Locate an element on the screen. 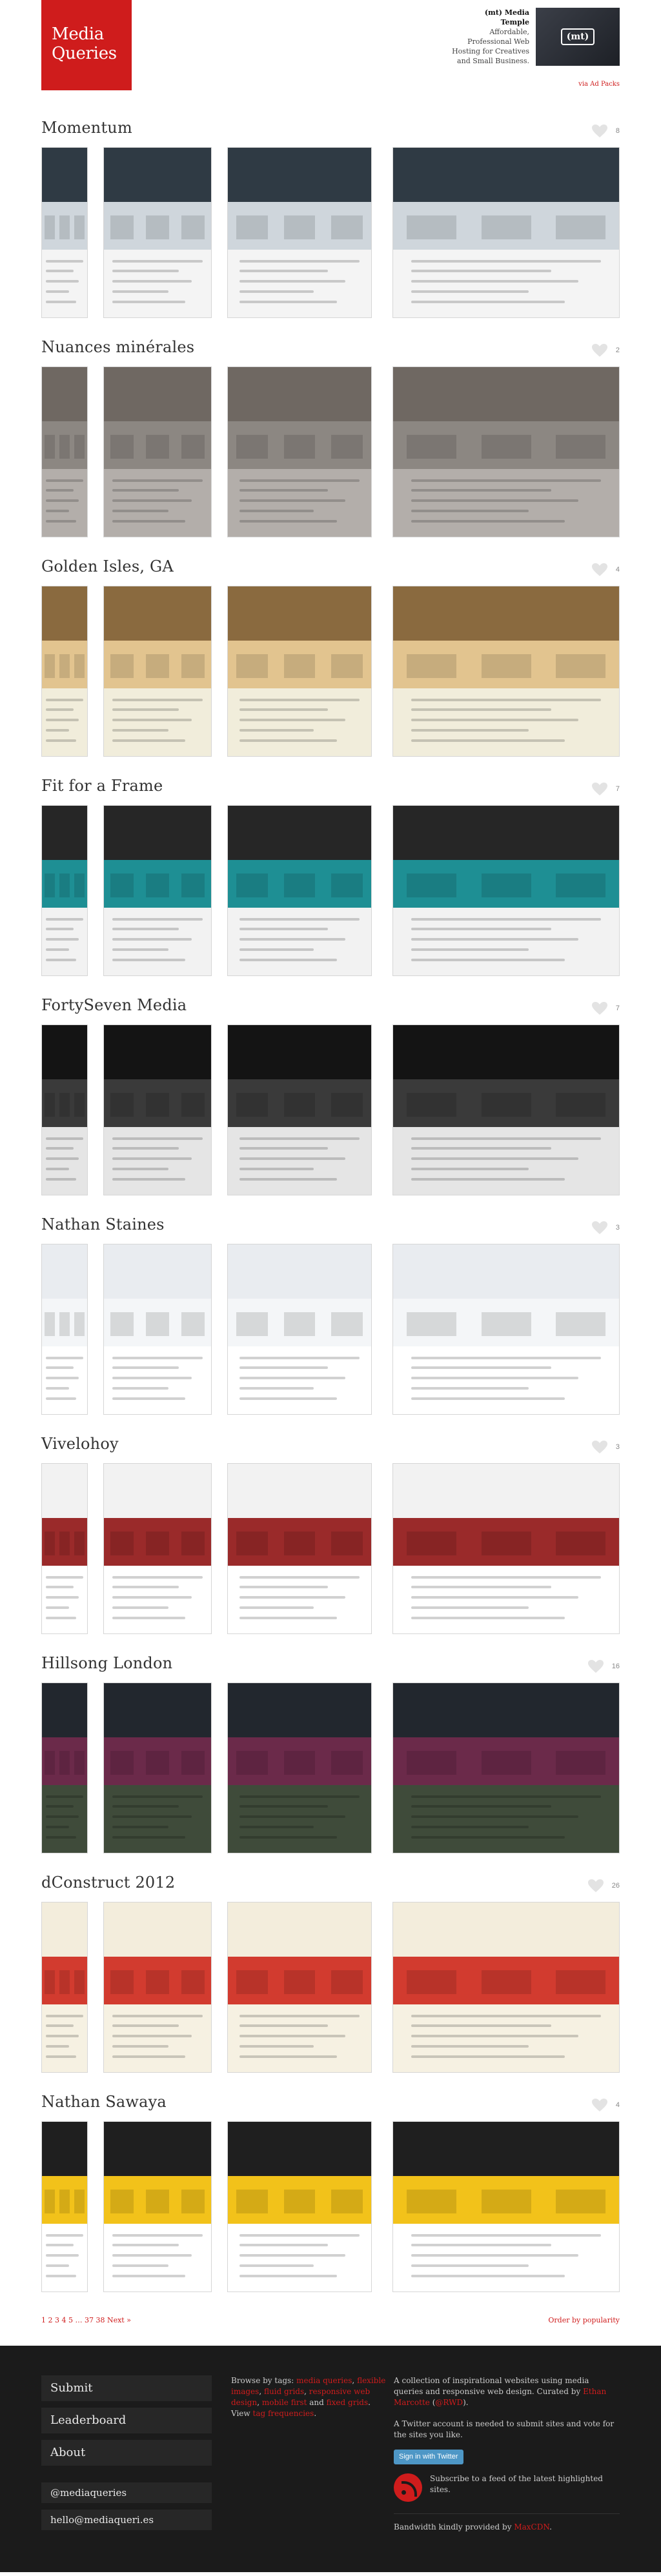  site-title-link: Momentum is located at coordinates (86, 128).